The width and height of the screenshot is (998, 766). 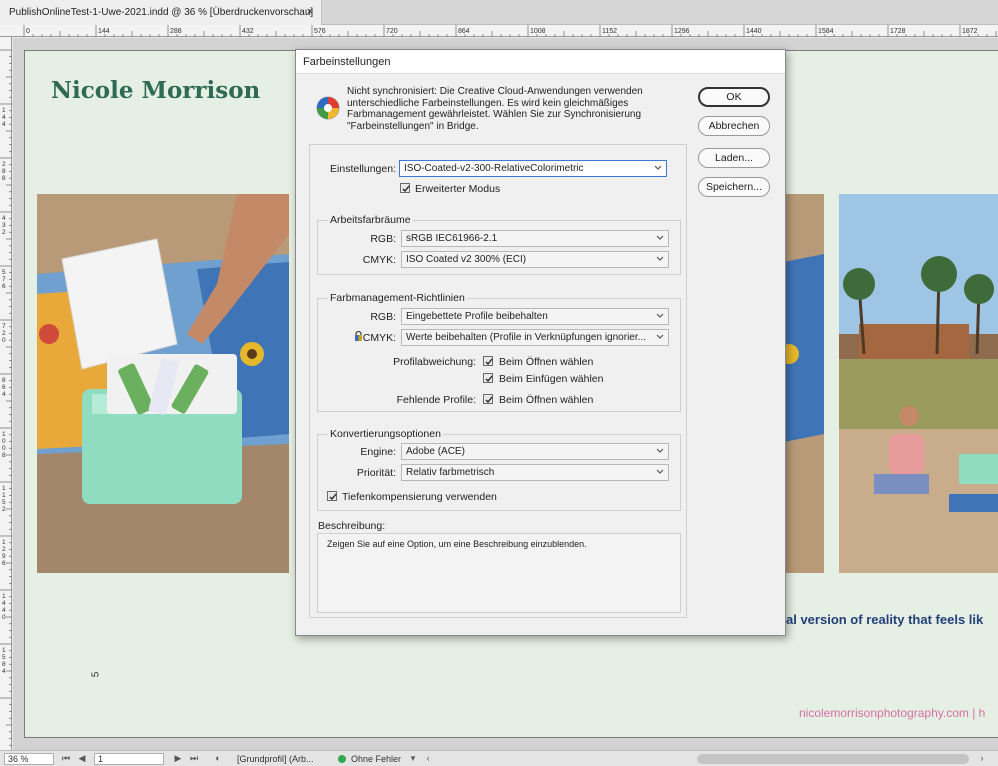 What do you see at coordinates (413, 759) in the screenshot?
I see `preflight-menu-icon: ▾` at bounding box center [413, 759].